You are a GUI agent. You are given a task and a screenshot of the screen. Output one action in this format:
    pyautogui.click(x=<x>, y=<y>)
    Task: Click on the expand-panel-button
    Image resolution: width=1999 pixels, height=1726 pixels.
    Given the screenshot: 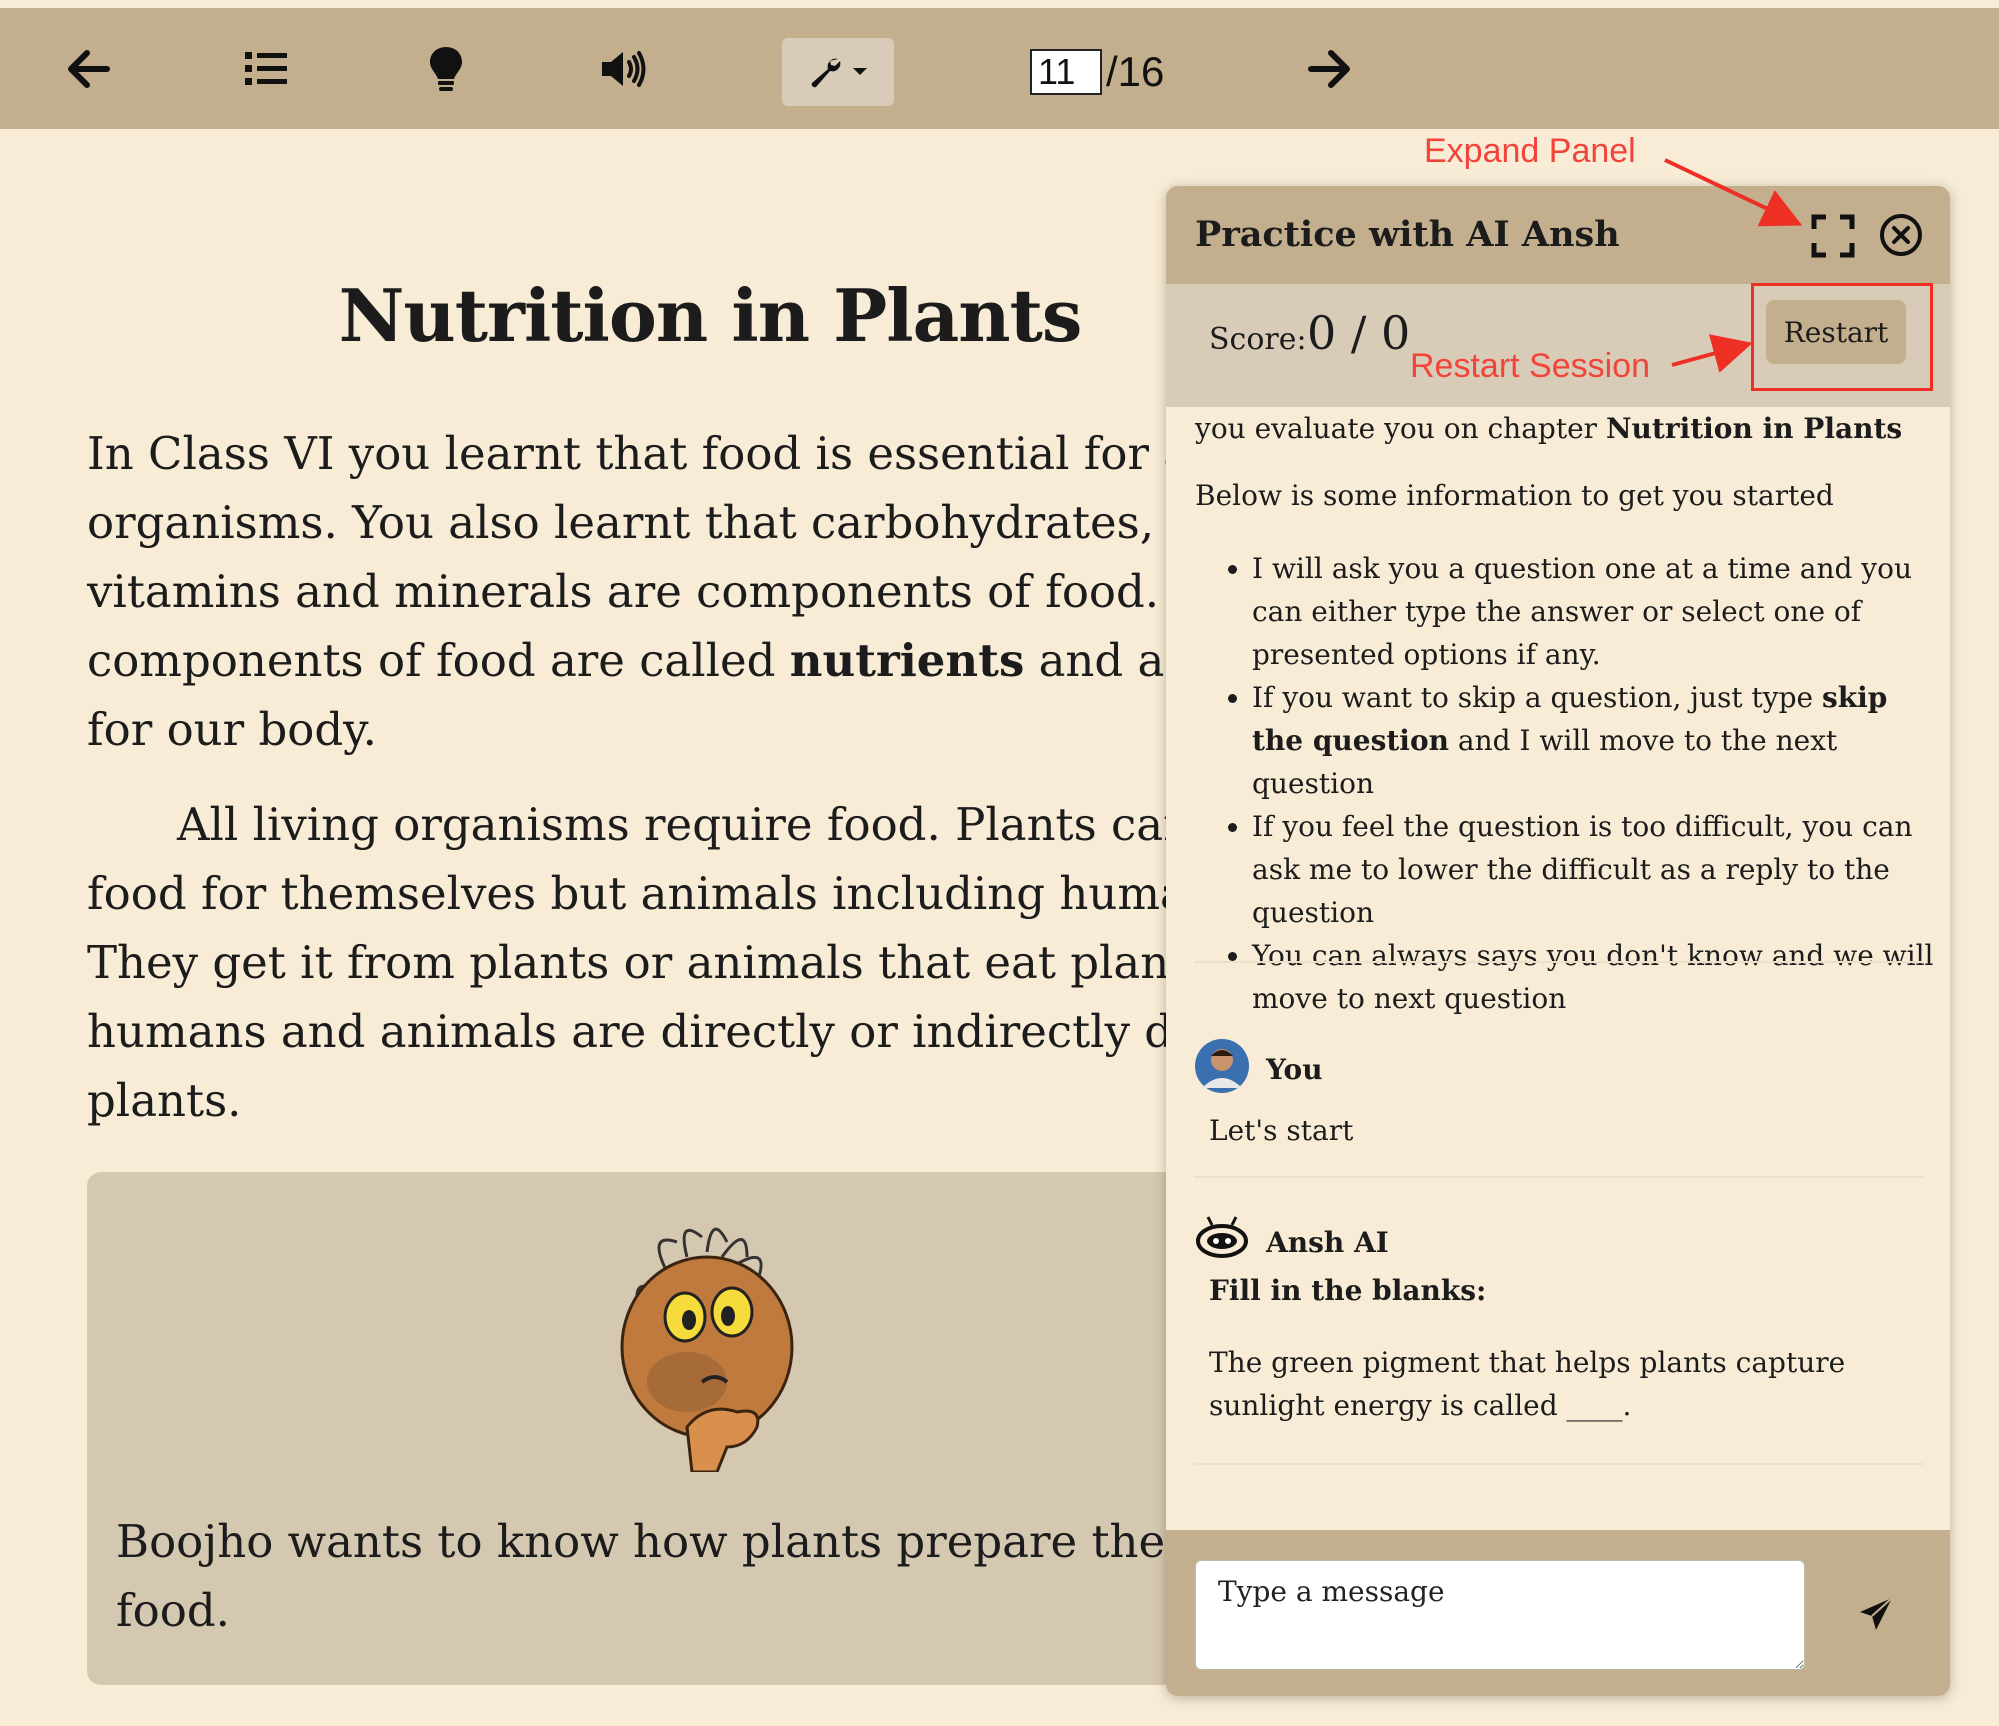 What is the action you would take?
    pyautogui.click(x=1833, y=236)
    